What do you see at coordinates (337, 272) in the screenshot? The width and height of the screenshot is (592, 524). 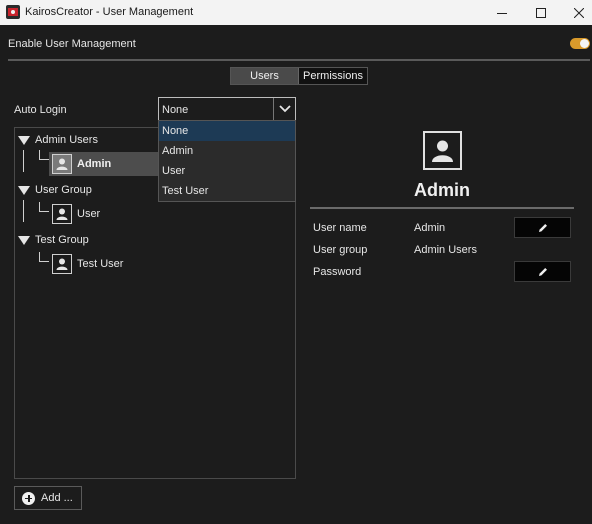 I see `password-label: Password` at bounding box center [337, 272].